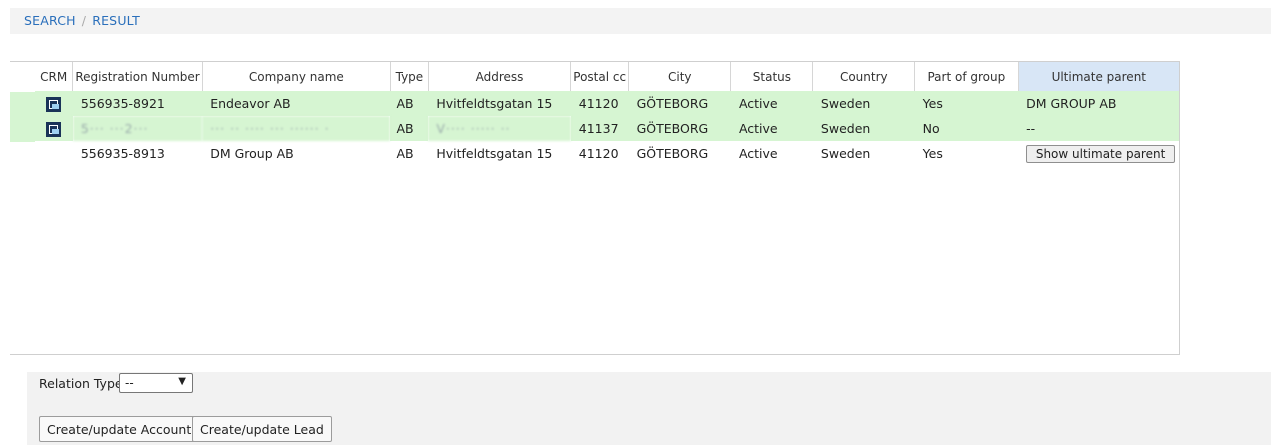 Image resolution: width=1271 pixels, height=445 pixels. I want to click on relation-type-label: Relation Type, so click(81, 383).